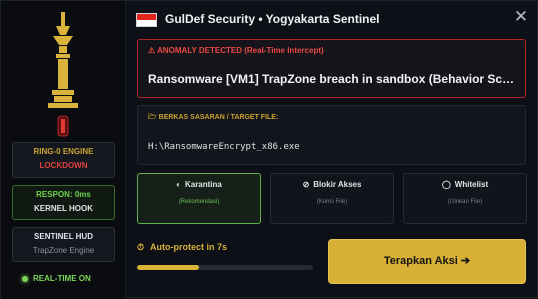 The image size is (538, 299). I want to click on tugu-monument-icon, so click(63, 74).